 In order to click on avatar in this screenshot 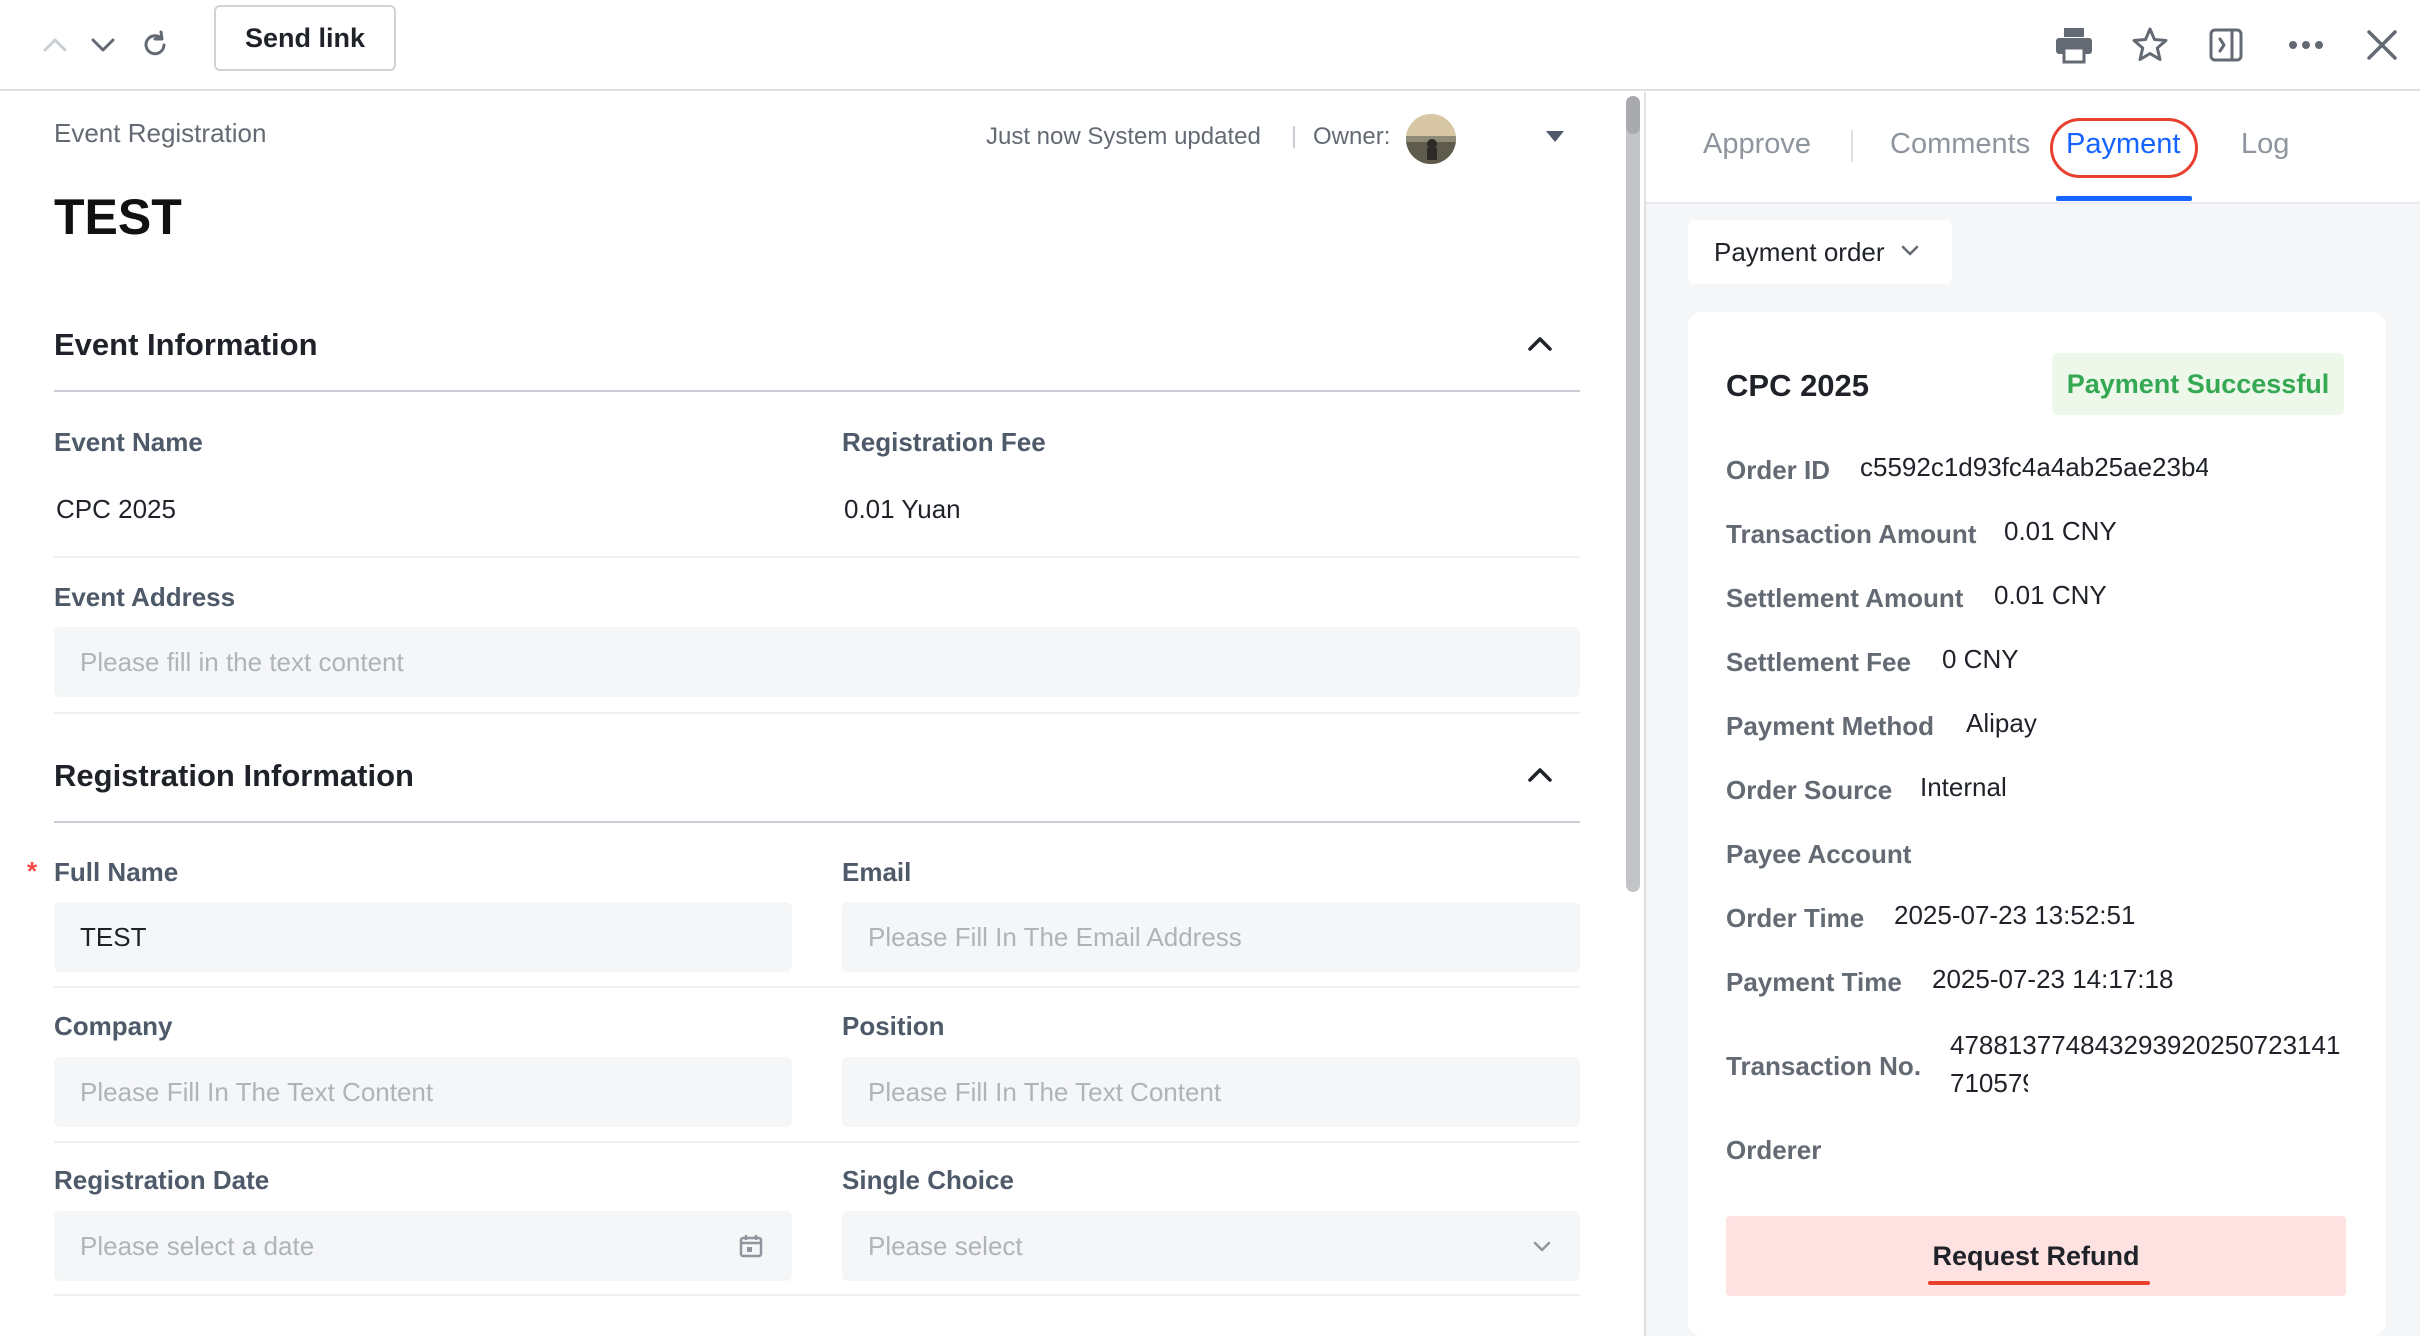, I will do `click(1431, 139)`.